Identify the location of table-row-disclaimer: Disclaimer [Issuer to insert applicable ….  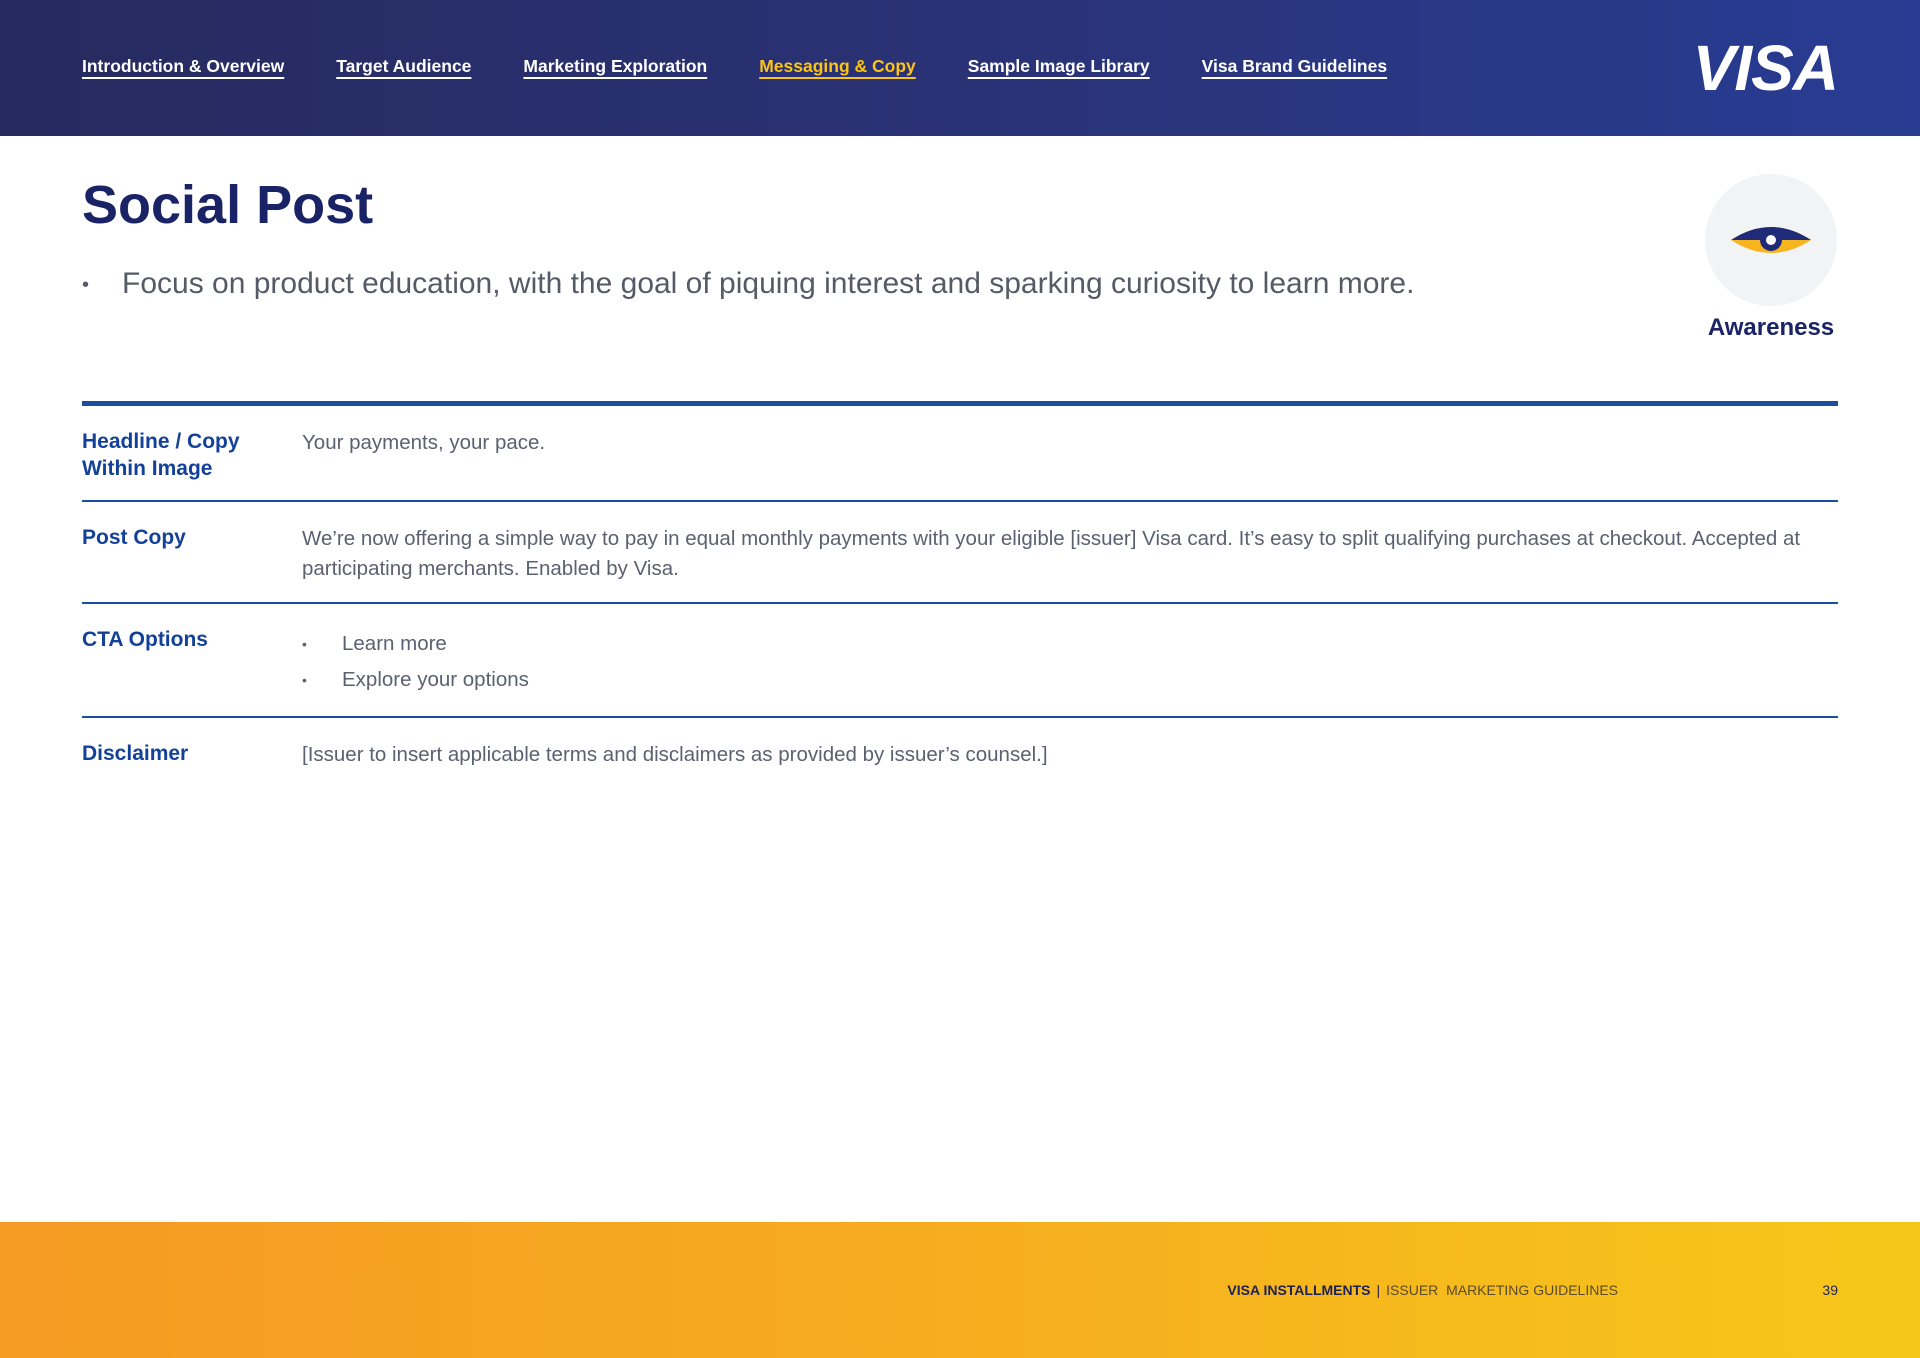
(960, 753).